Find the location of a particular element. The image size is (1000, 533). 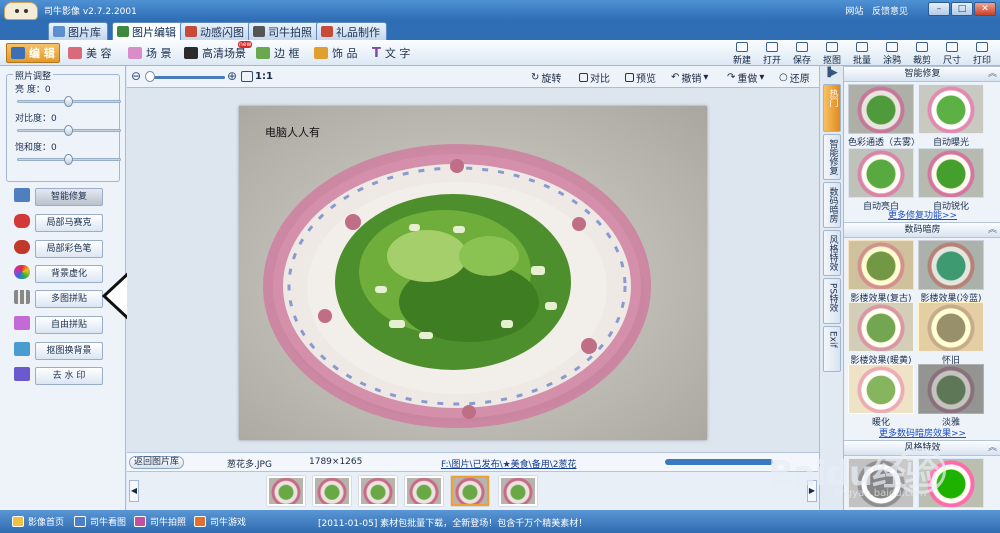

tool-hd-scene: 高清场景 new is located at coordinates (216, 52).